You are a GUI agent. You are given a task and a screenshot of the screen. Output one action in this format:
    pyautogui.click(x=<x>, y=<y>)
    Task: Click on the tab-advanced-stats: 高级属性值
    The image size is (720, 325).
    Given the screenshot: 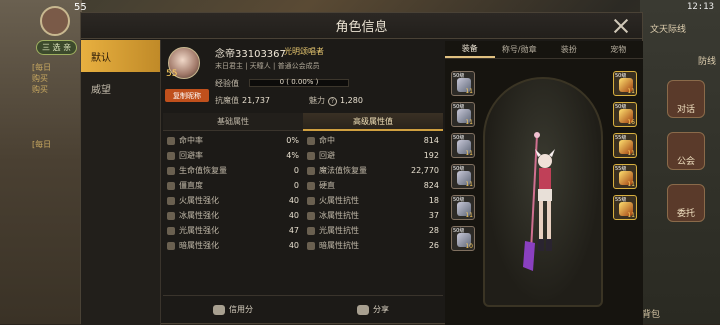 What is the action you would take?
    pyautogui.click(x=373, y=122)
    